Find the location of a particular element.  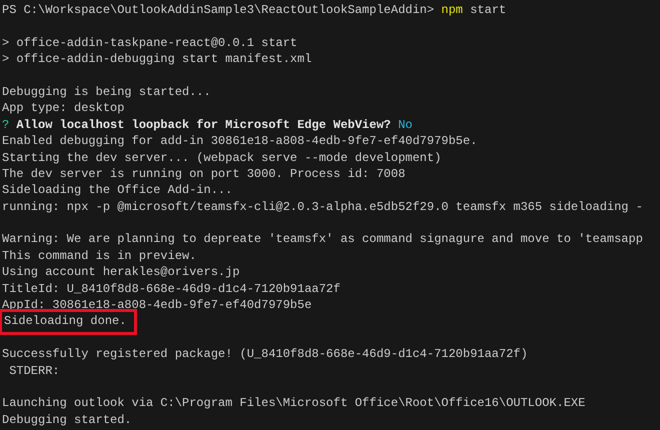

output-text: This command is in preview. is located at coordinates (99, 255).